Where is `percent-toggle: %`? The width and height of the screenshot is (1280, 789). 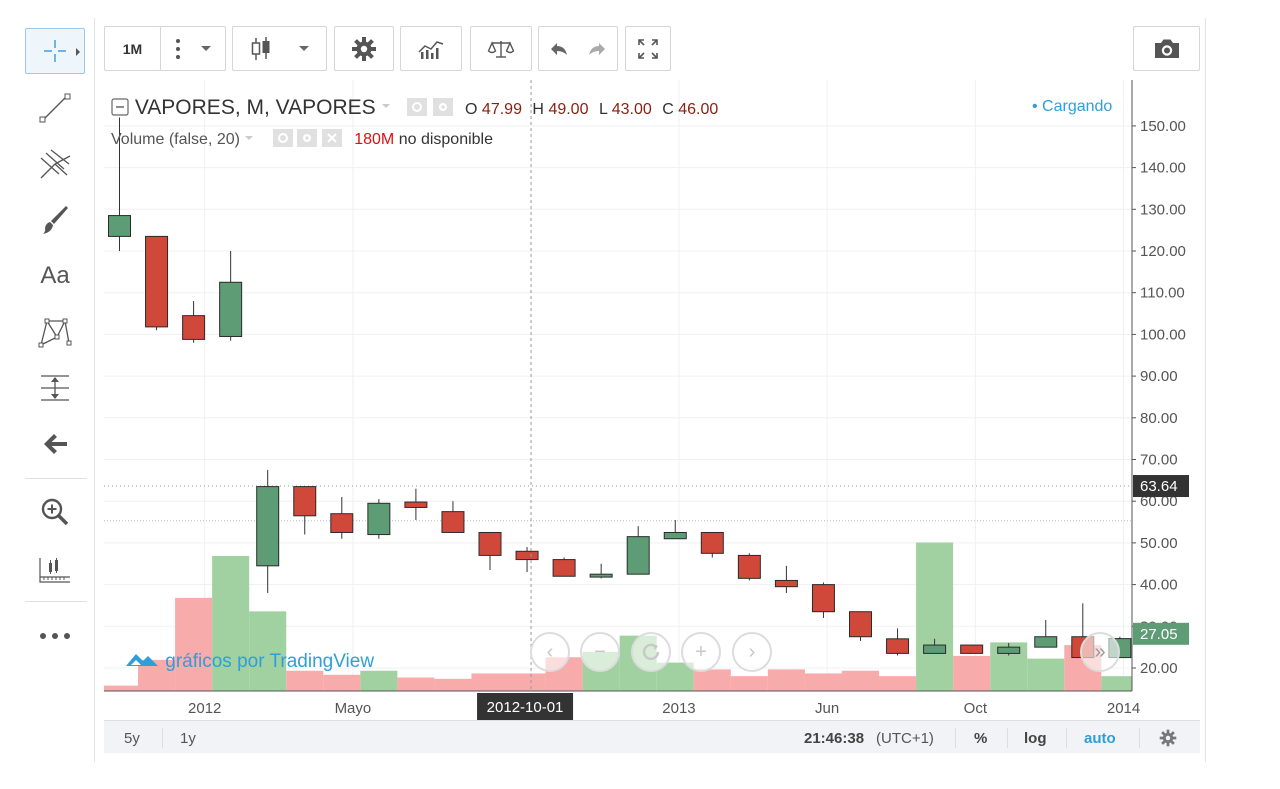
percent-toggle: % is located at coordinates (980, 738).